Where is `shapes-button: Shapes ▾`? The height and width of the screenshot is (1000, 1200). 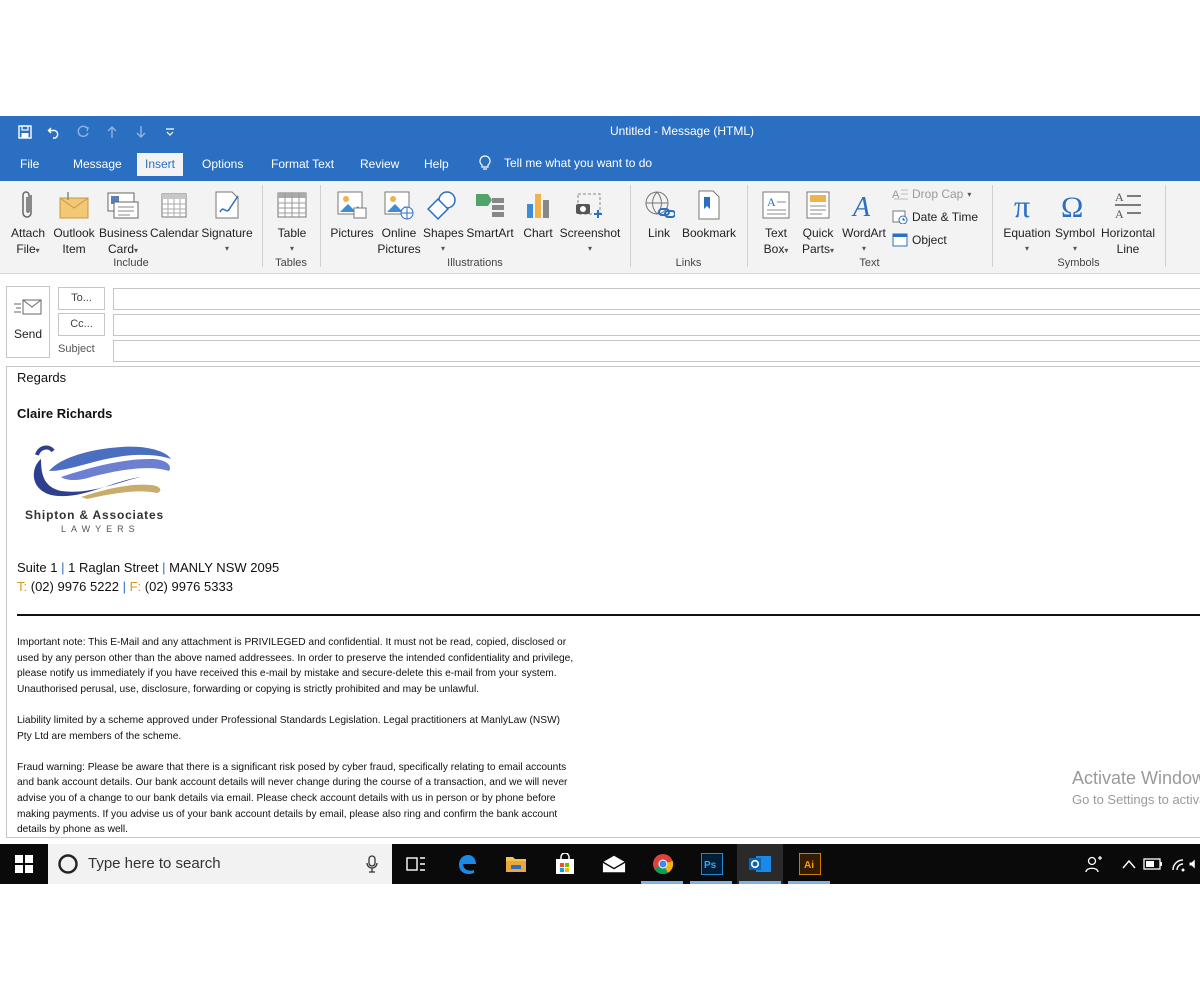
shapes-button: Shapes ▾ is located at coordinates (443, 221).